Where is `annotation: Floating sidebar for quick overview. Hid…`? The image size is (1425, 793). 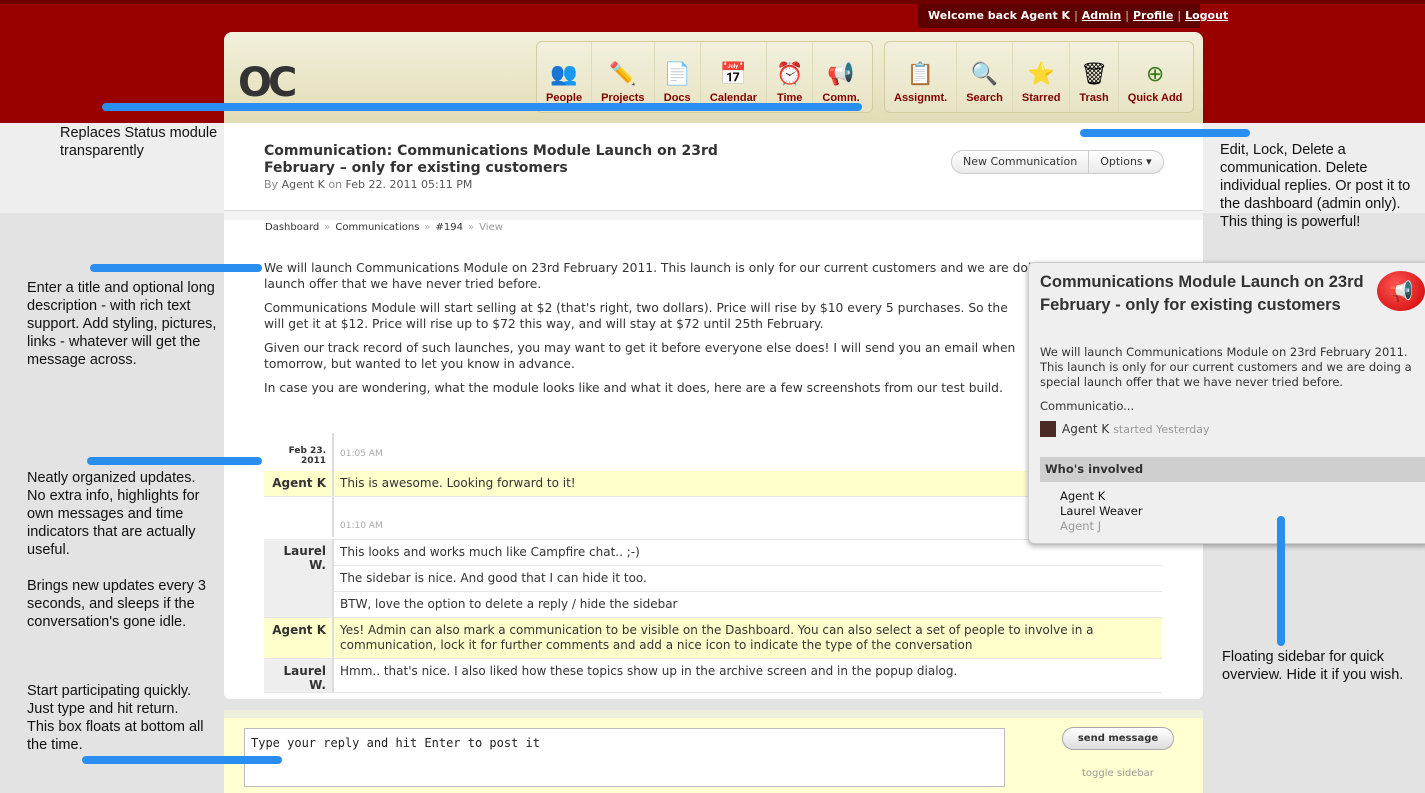 annotation: Floating sidebar for quick overview. Hid… is located at coordinates (1313, 666).